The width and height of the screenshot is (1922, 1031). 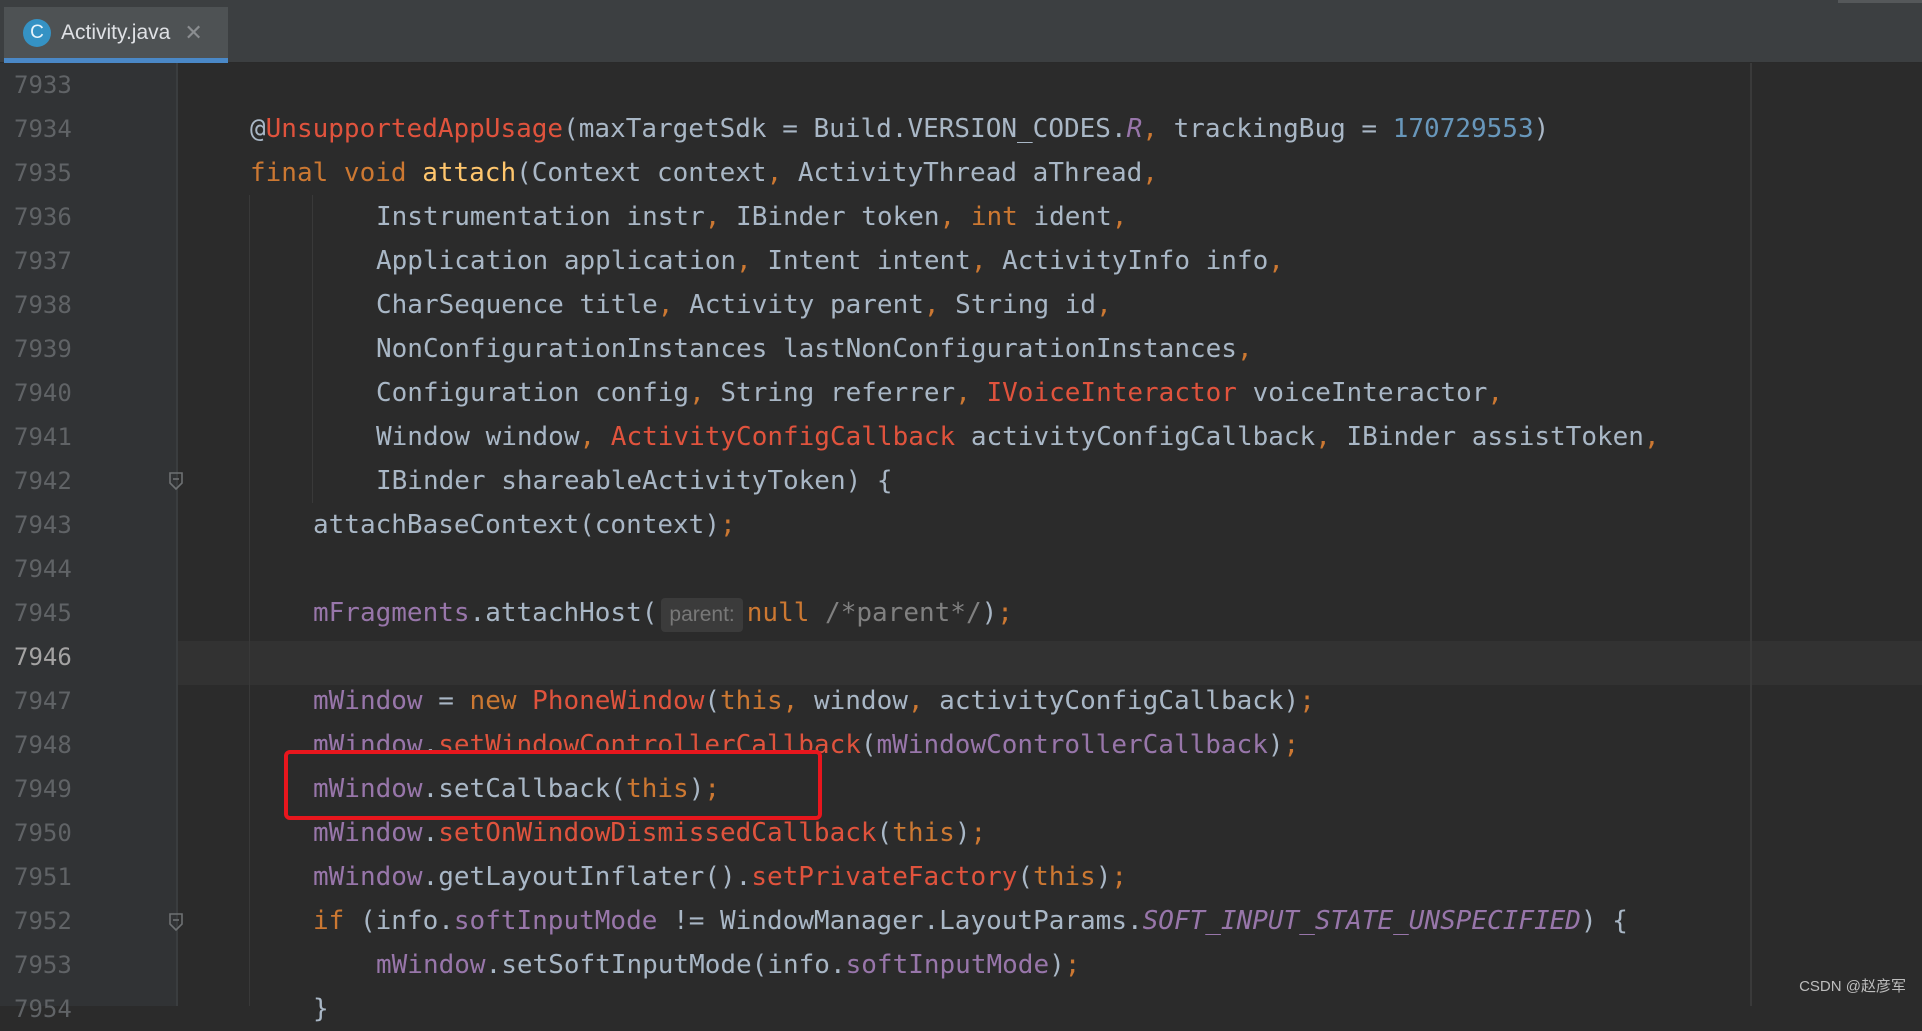 What do you see at coordinates (49, 437) in the screenshot?
I see `line-number: 7941` at bounding box center [49, 437].